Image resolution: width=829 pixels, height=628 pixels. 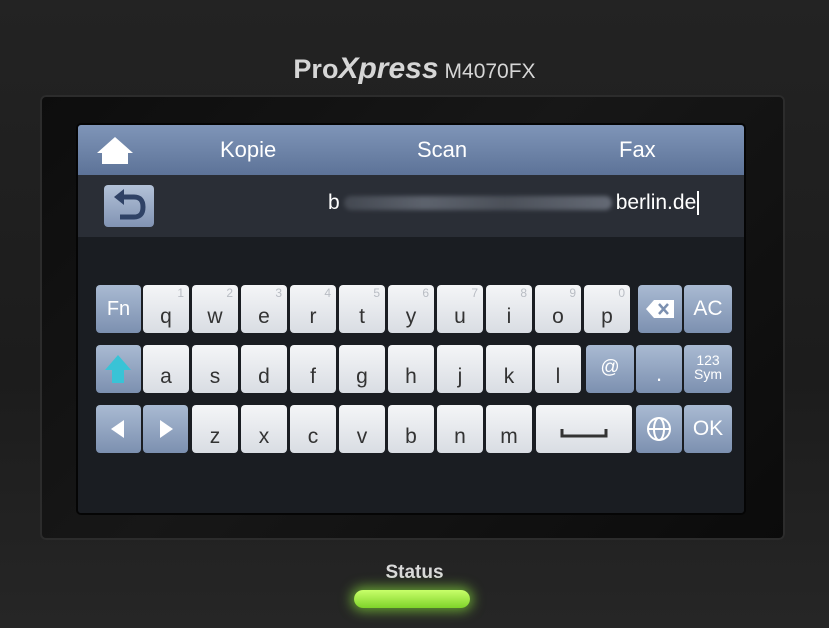 I want to click on key-label: n, so click(x=460, y=436).